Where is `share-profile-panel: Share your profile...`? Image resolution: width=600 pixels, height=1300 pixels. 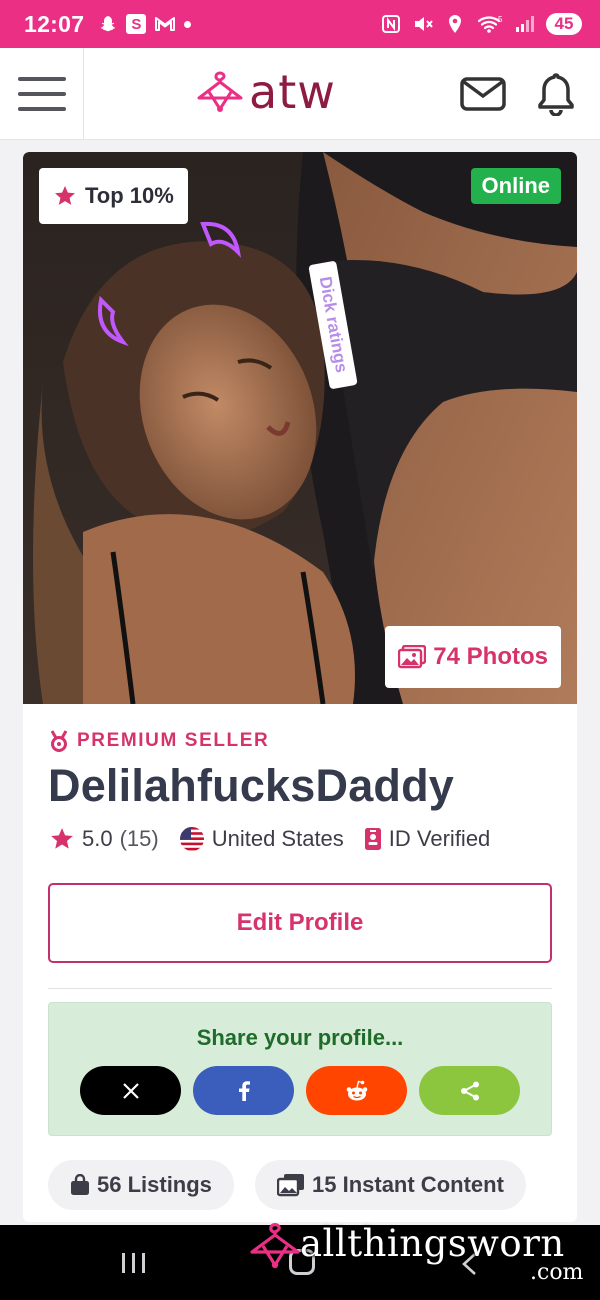
share-profile-panel: Share your profile... is located at coordinates (300, 1069).